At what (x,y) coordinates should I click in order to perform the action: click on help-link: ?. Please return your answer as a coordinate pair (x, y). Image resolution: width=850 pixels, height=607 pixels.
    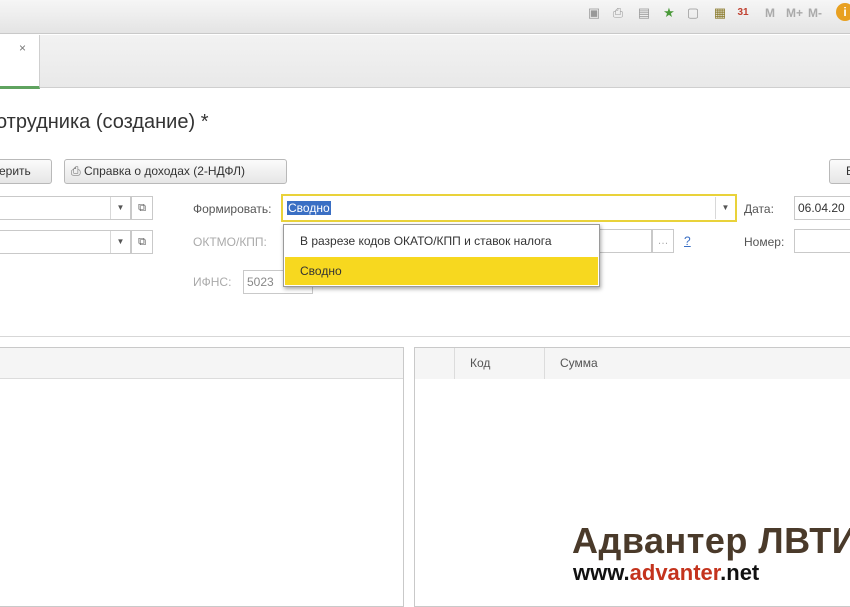
    Looking at the image, I should click on (687, 241).